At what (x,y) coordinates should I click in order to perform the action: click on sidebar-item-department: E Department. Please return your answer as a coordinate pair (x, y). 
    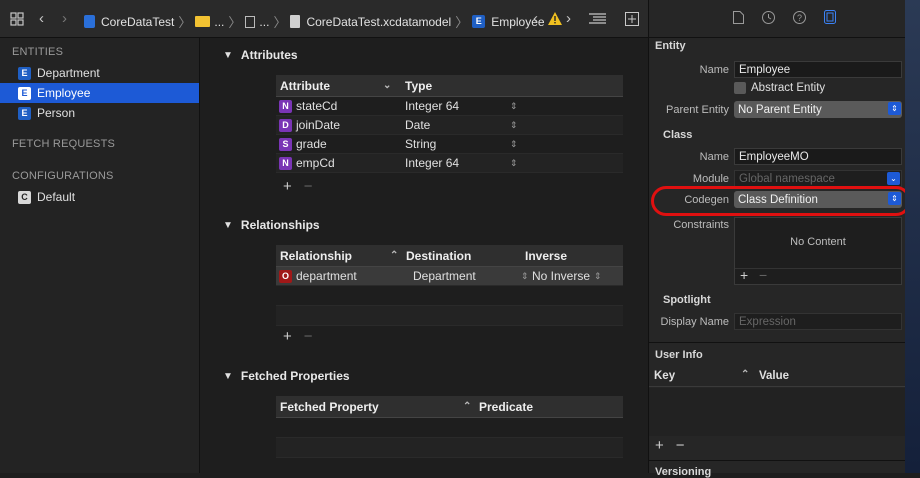
    Looking at the image, I should click on (99, 73).